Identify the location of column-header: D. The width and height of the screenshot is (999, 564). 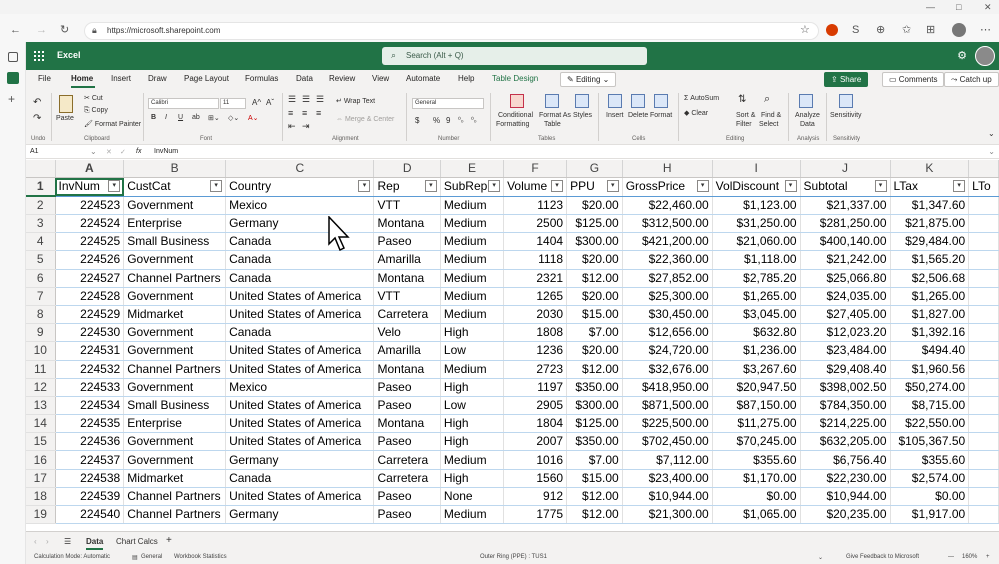
(407, 169).